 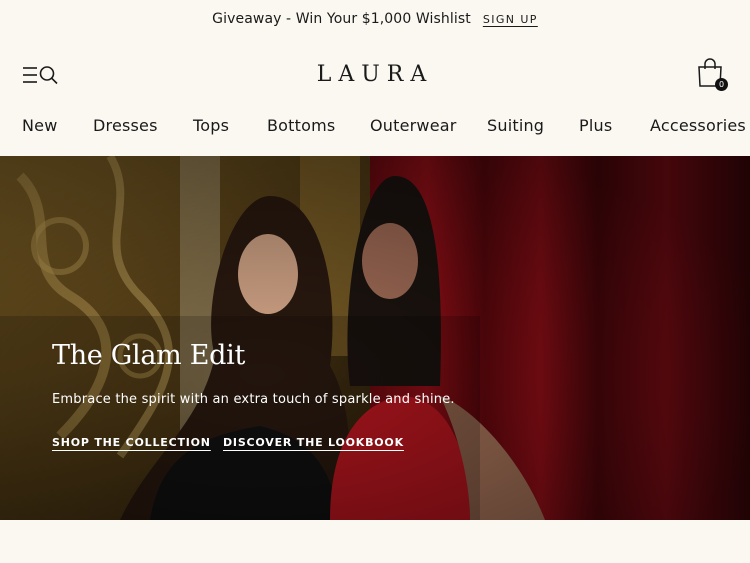 I want to click on hero-title: The Glam Edit, so click(x=149, y=355).